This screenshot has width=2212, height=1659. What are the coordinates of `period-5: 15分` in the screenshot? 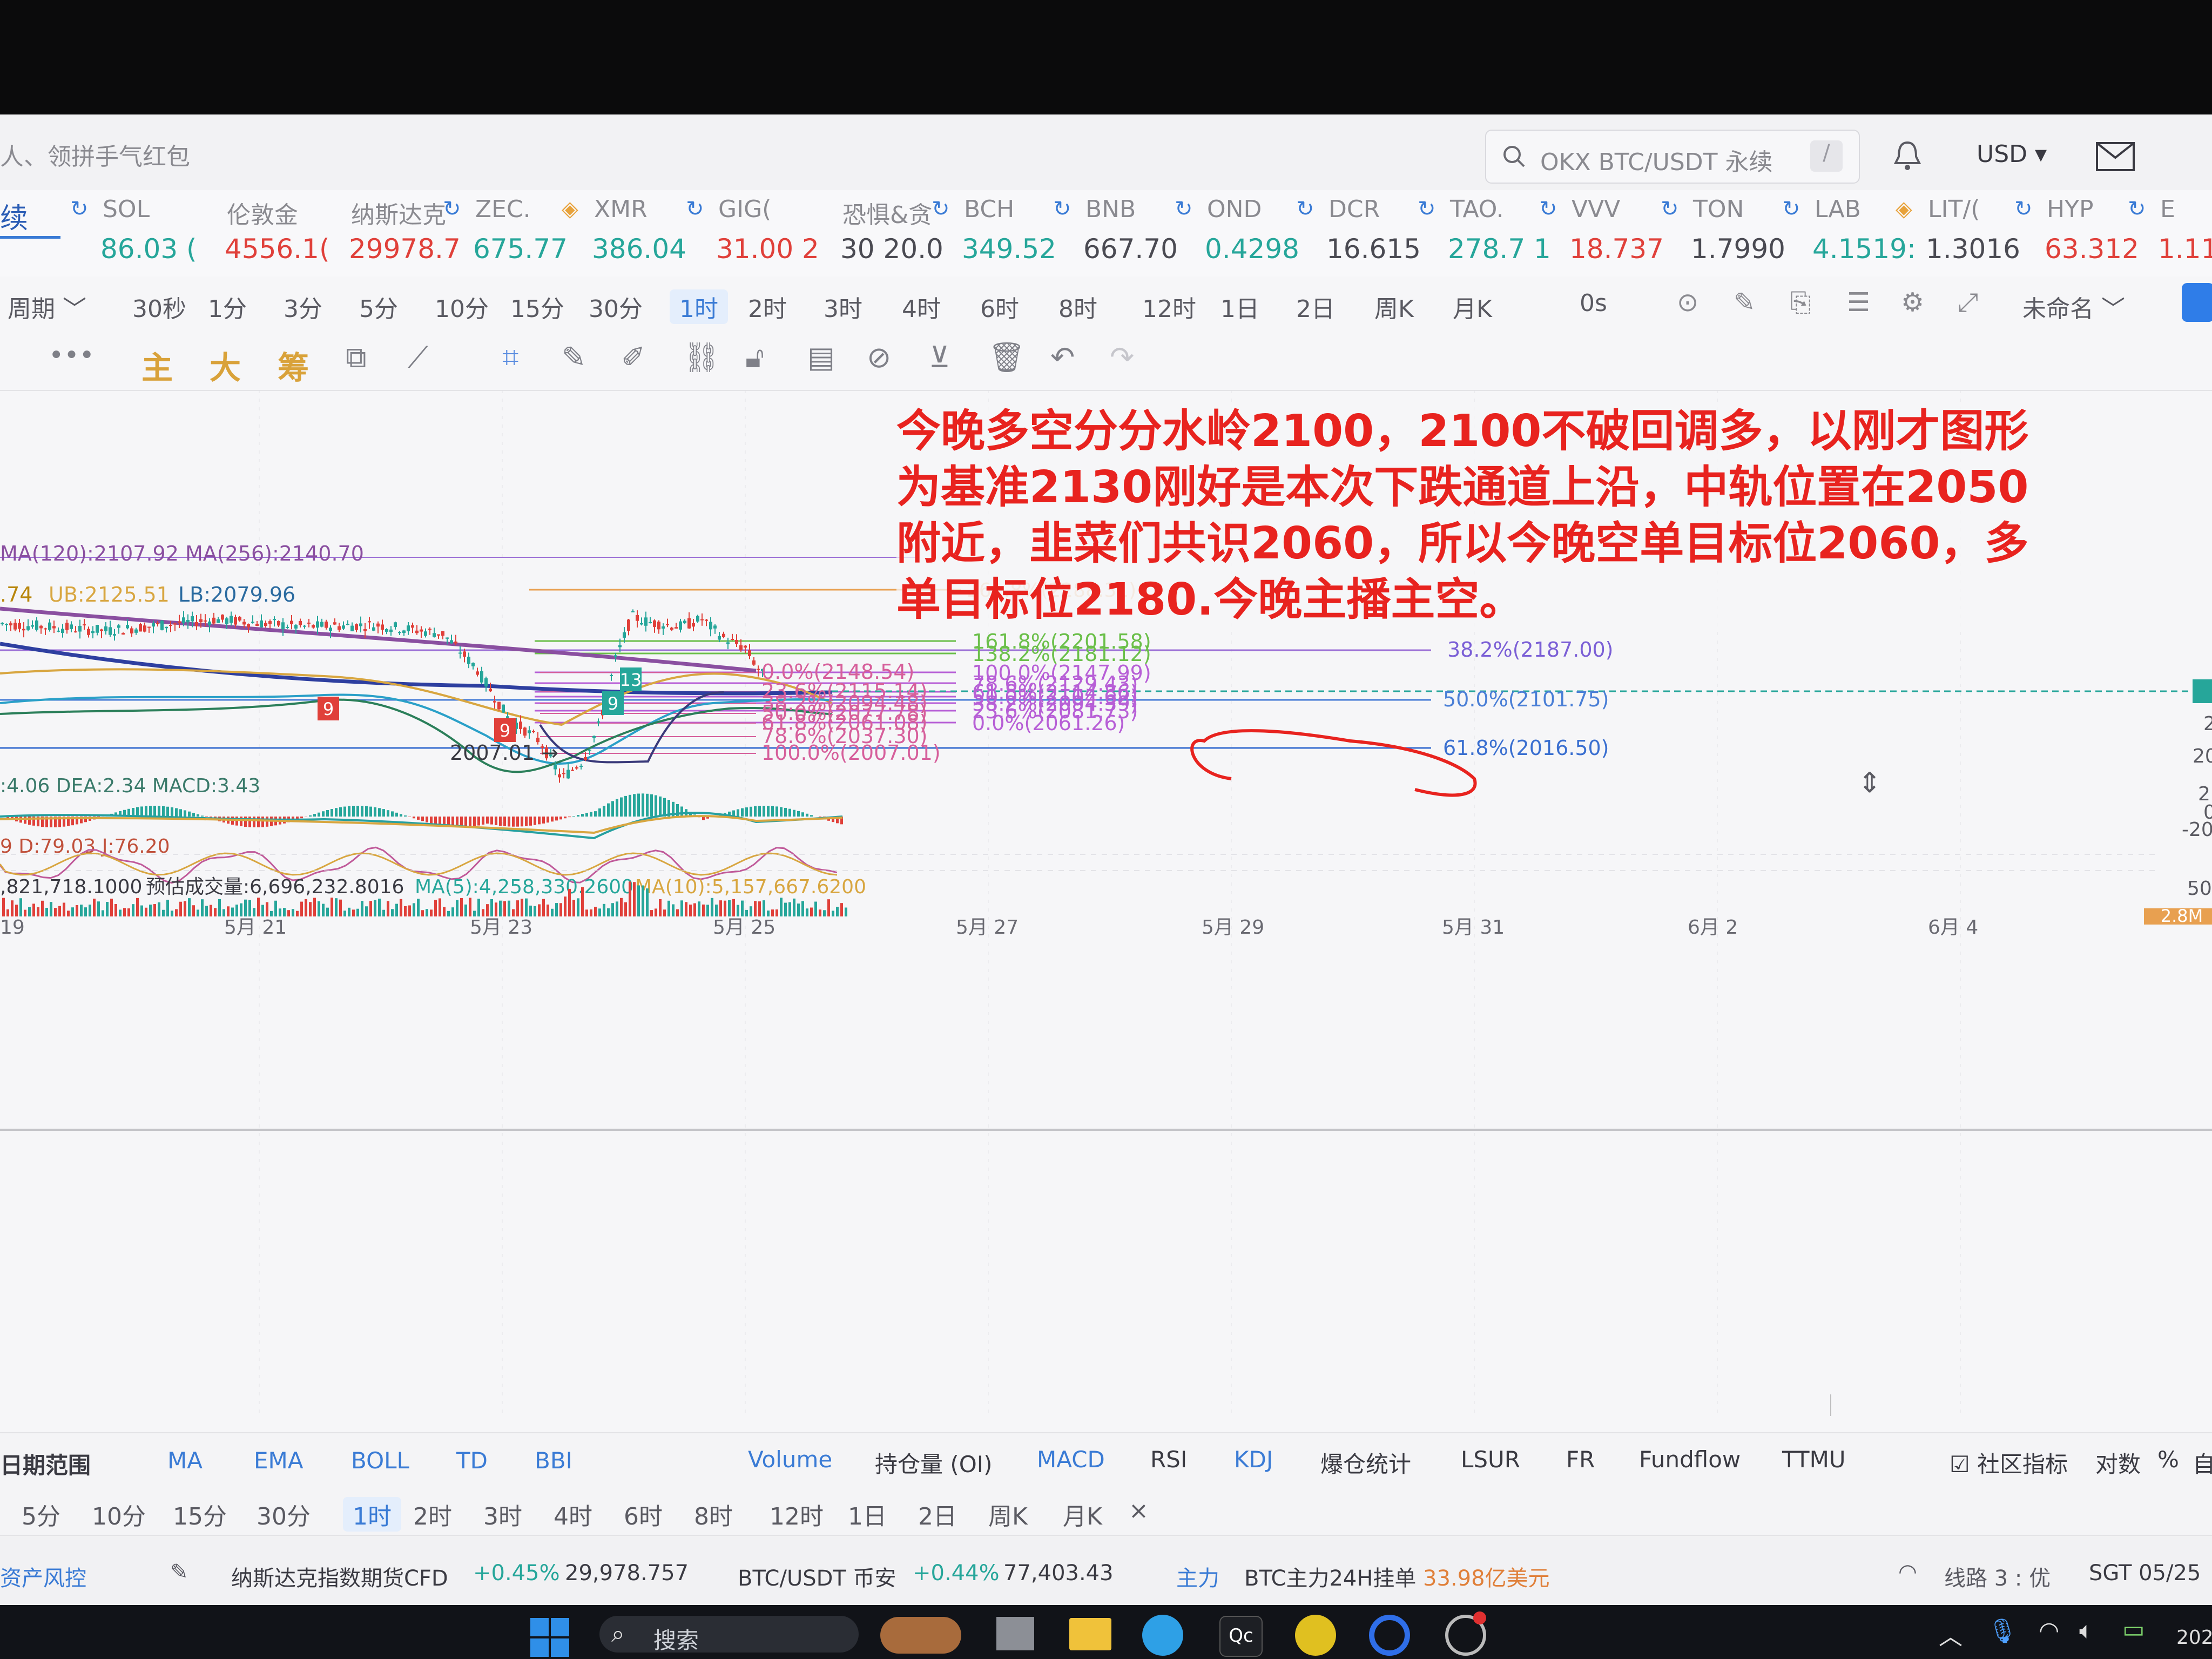 It's located at (537, 306).